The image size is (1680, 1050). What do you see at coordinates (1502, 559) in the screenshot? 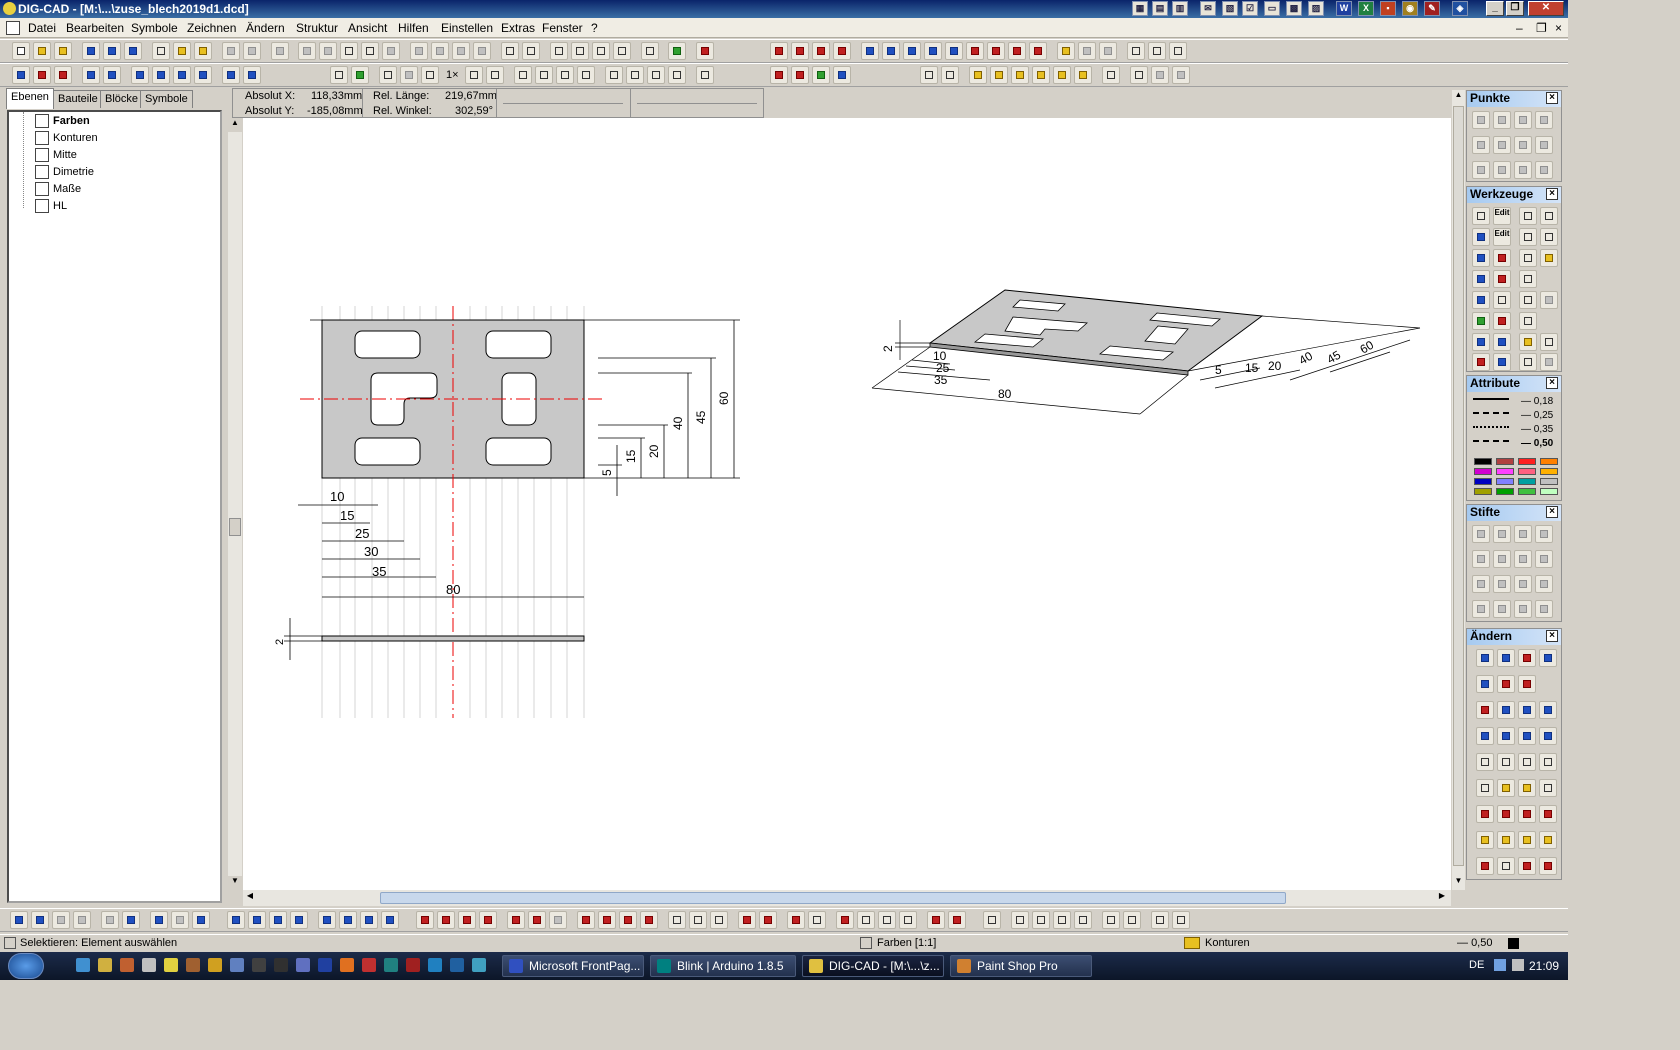
I see `pen-6-icon` at bounding box center [1502, 559].